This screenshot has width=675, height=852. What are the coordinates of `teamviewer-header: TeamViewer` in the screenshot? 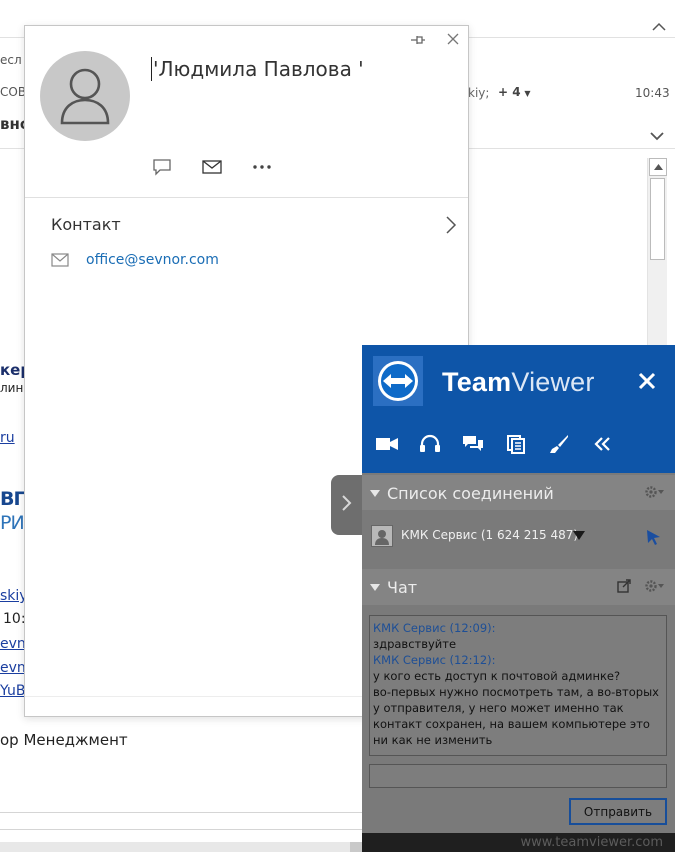 It's located at (518, 409).